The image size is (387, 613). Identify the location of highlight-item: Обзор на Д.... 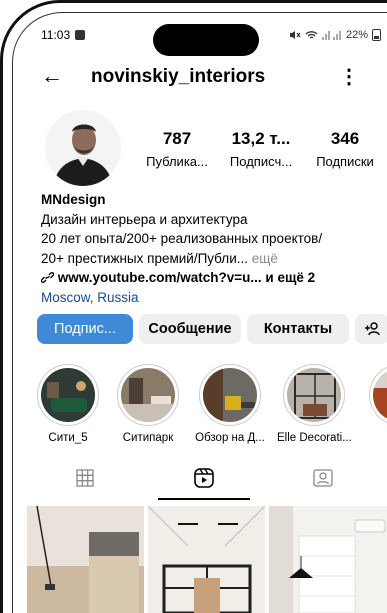
(230, 404).